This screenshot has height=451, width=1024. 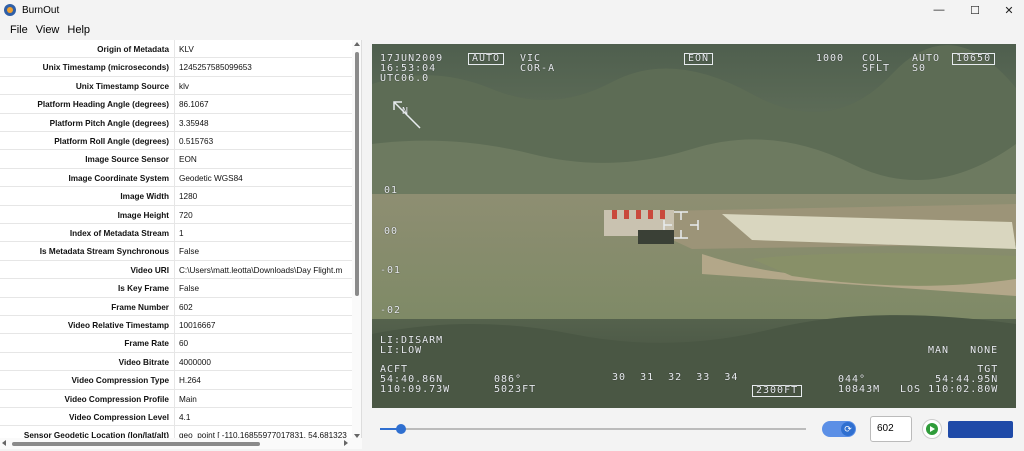 I want to click on loop-icon: ⟳, so click(x=848, y=429).